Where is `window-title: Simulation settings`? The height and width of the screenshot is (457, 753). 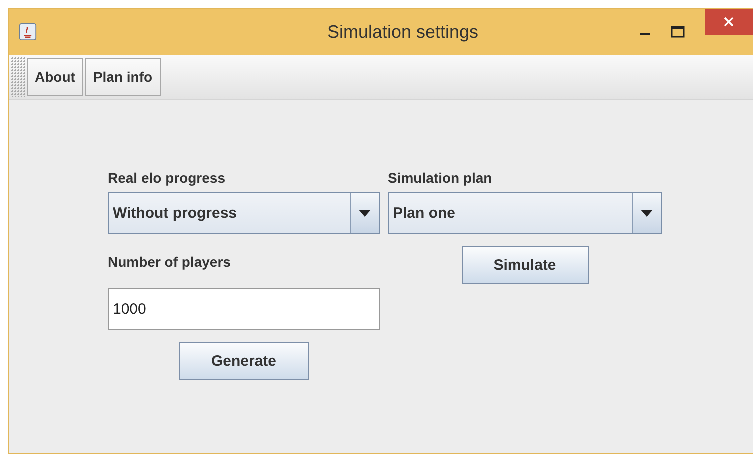 window-title: Simulation settings is located at coordinates (403, 32).